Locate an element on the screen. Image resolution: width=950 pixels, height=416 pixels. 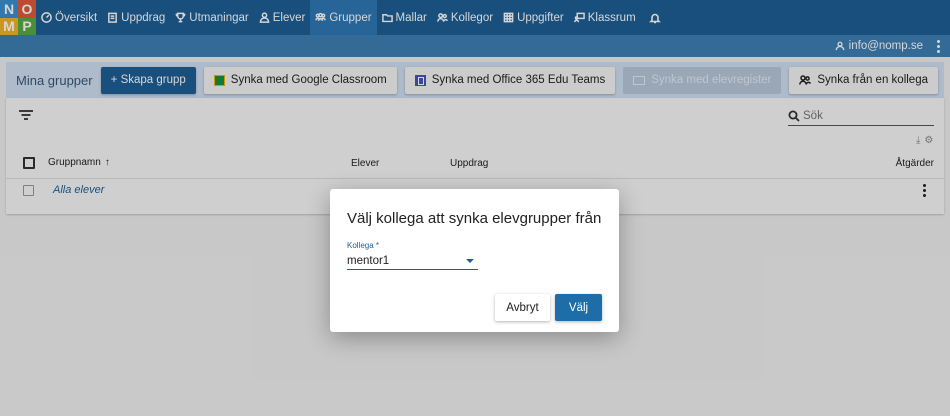
colleague-field-label: Kollega * is located at coordinates (363, 245).